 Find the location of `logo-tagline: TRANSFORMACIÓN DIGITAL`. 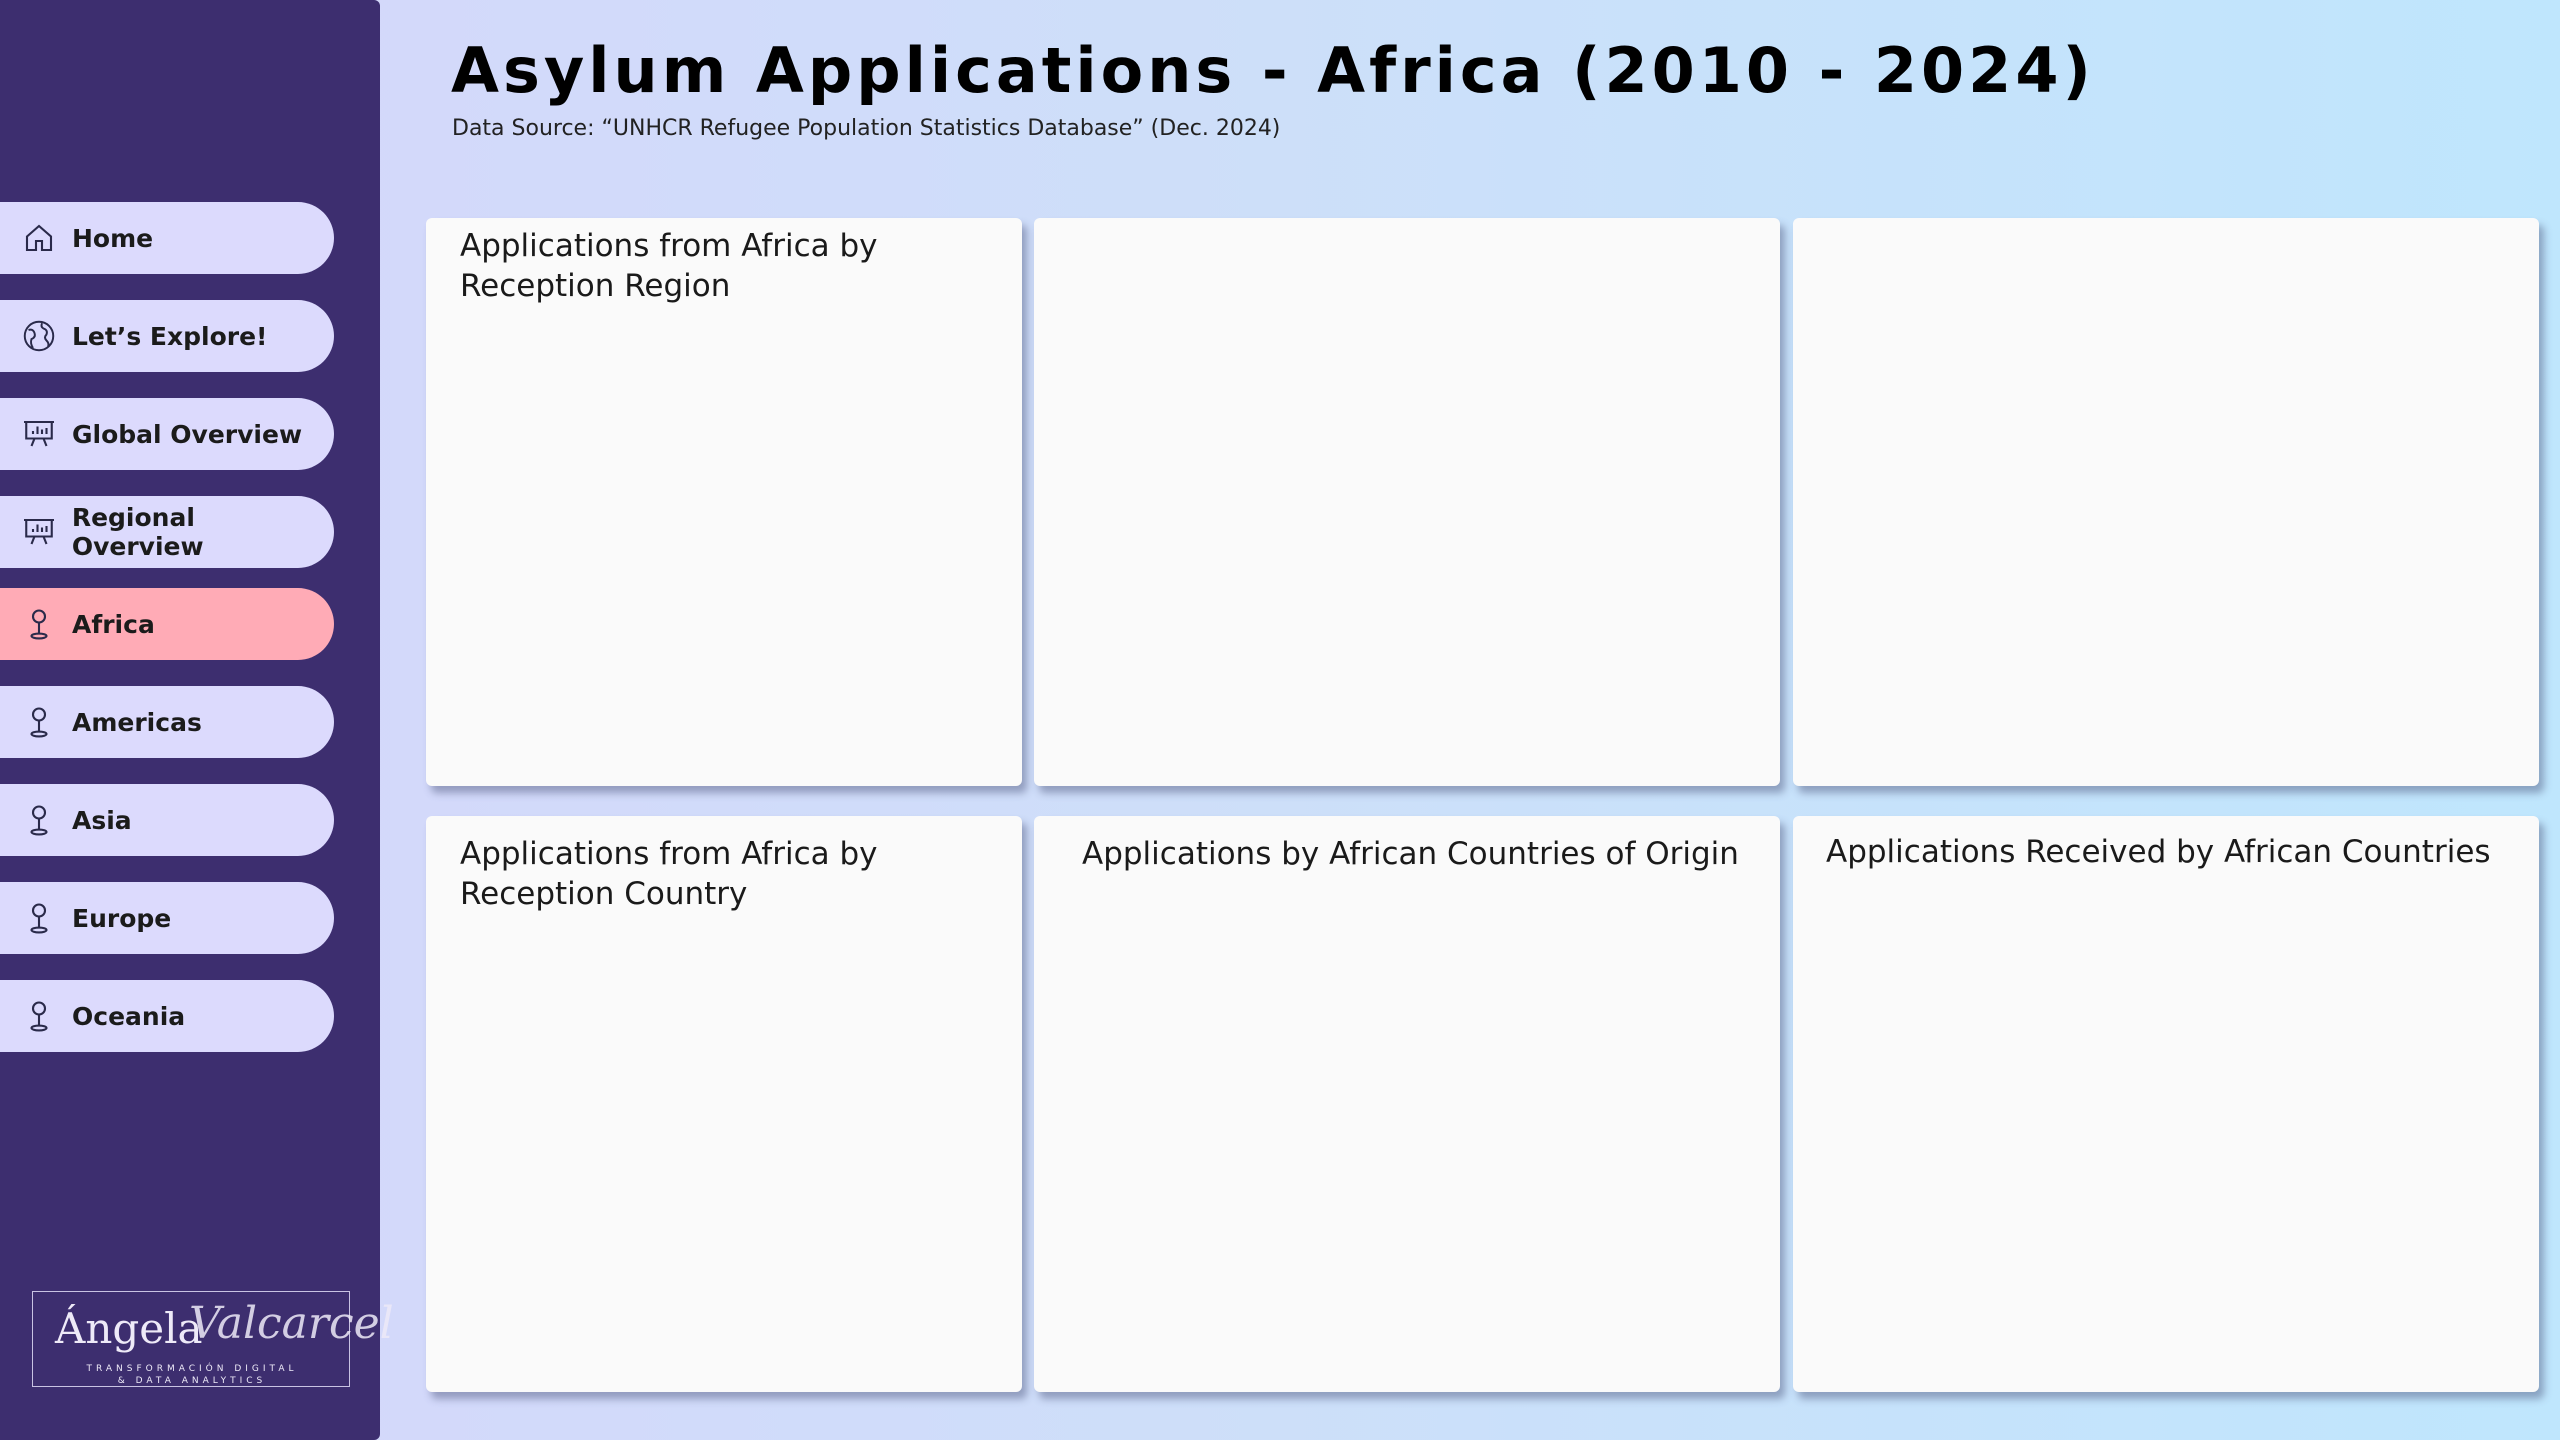

logo-tagline: TRANSFORMACIÓN DIGITAL is located at coordinates (192, 1369).